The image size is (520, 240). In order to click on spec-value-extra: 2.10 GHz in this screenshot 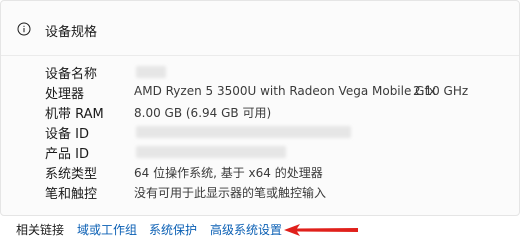, I will do `click(441, 91)`.